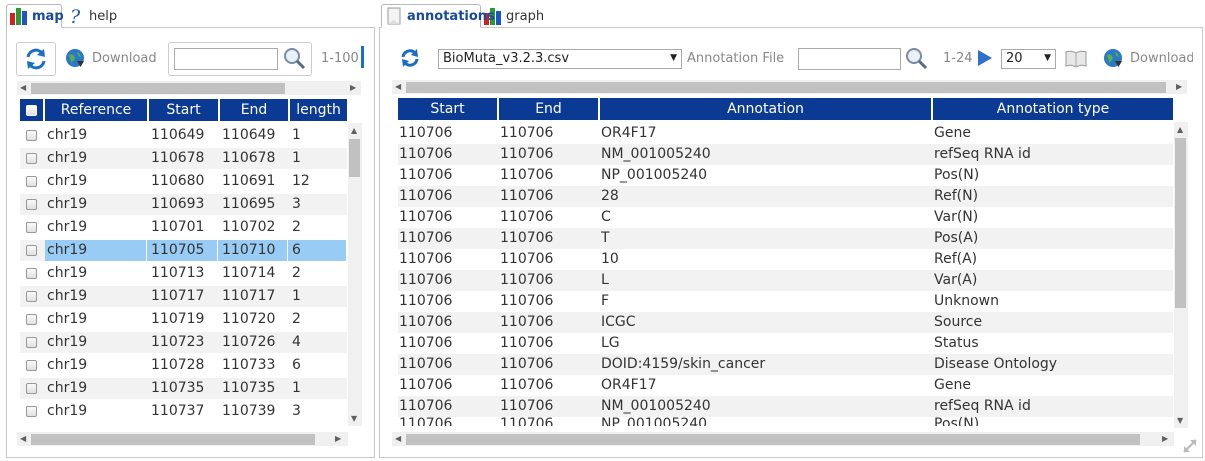  Describe the element at coordinates (249, 227) in the screenshot. I see `table-cell: 110702` at that location.